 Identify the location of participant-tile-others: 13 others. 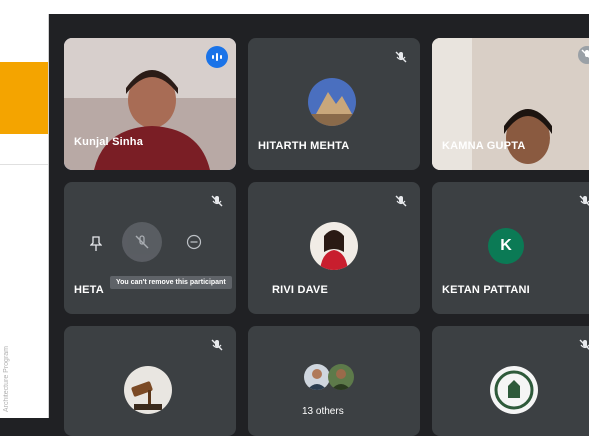
(334, 381).